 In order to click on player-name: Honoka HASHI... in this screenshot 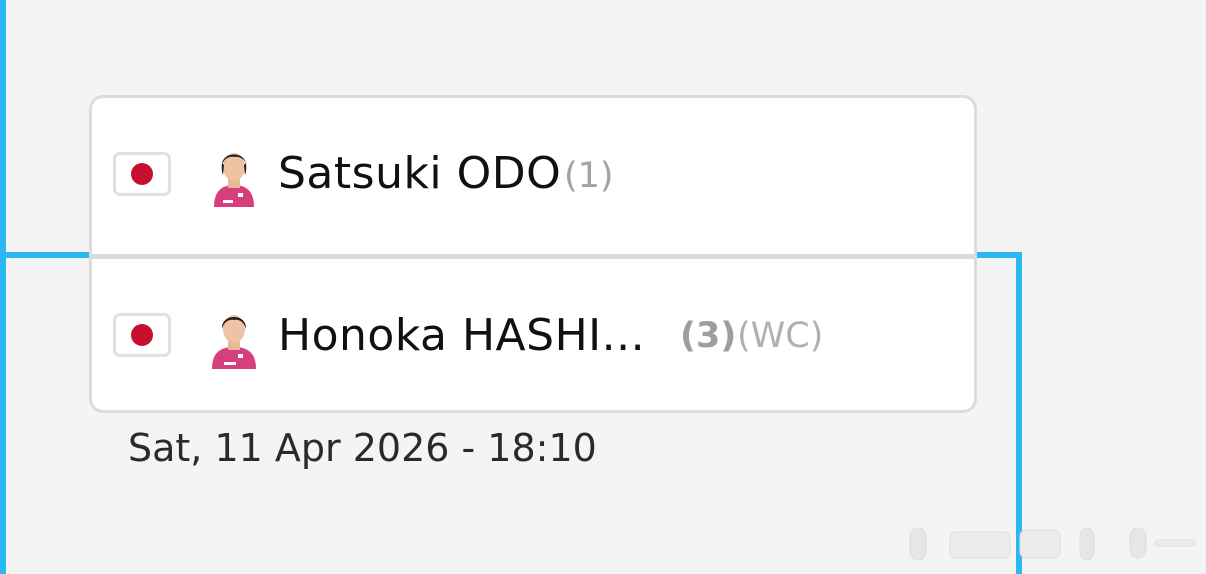, I will do `click(461, 335)`.